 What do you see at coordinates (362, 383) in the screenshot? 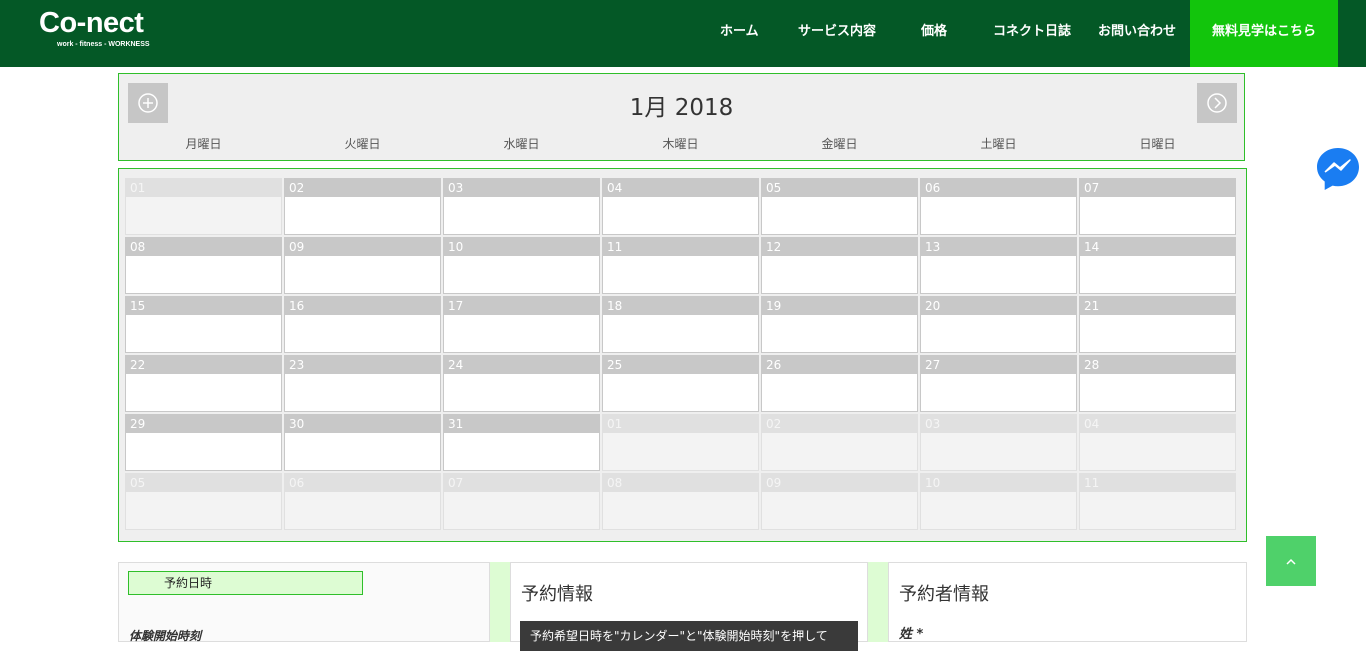
I see `calendar-day: 23` at bounding box center [362, 383].